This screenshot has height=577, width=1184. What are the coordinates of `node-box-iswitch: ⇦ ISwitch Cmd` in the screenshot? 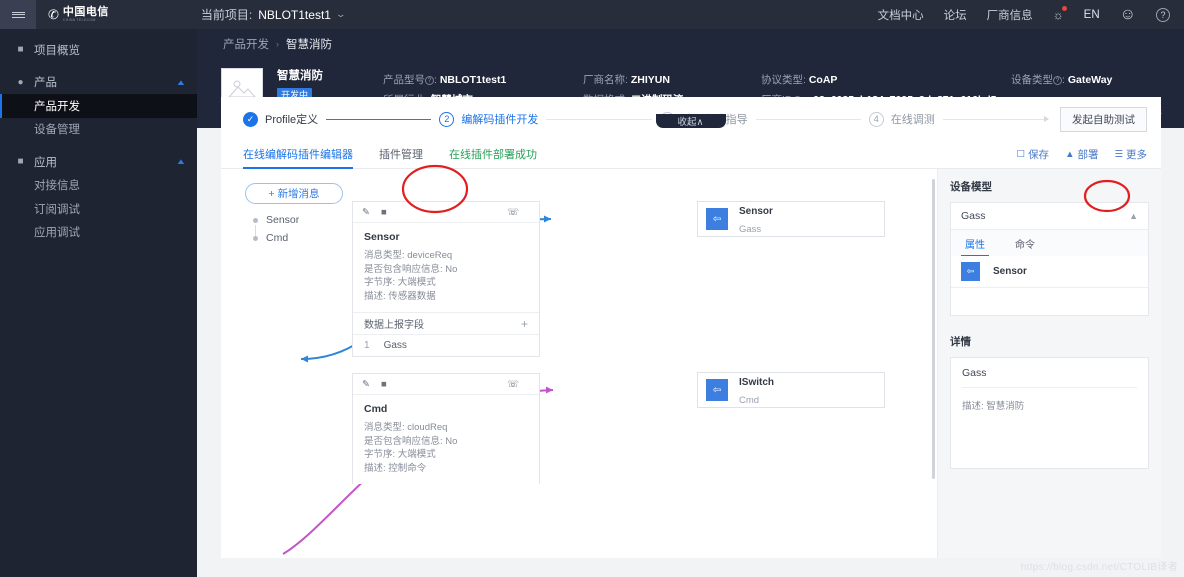 It's located at (791, 390).